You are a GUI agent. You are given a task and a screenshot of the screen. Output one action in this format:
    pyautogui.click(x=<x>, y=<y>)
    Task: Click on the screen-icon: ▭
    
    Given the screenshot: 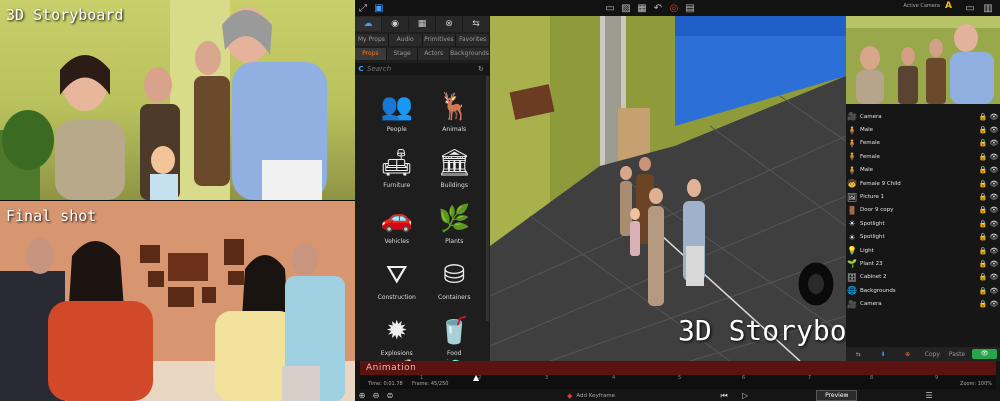 What is the action you would take?
    pyautogui.click(x=970, y=8)
    